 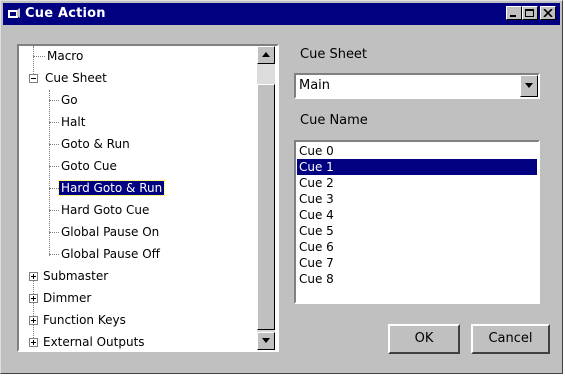 I want to click on tree-item-dimmer: Dimmer, so click(x=67, y=298).